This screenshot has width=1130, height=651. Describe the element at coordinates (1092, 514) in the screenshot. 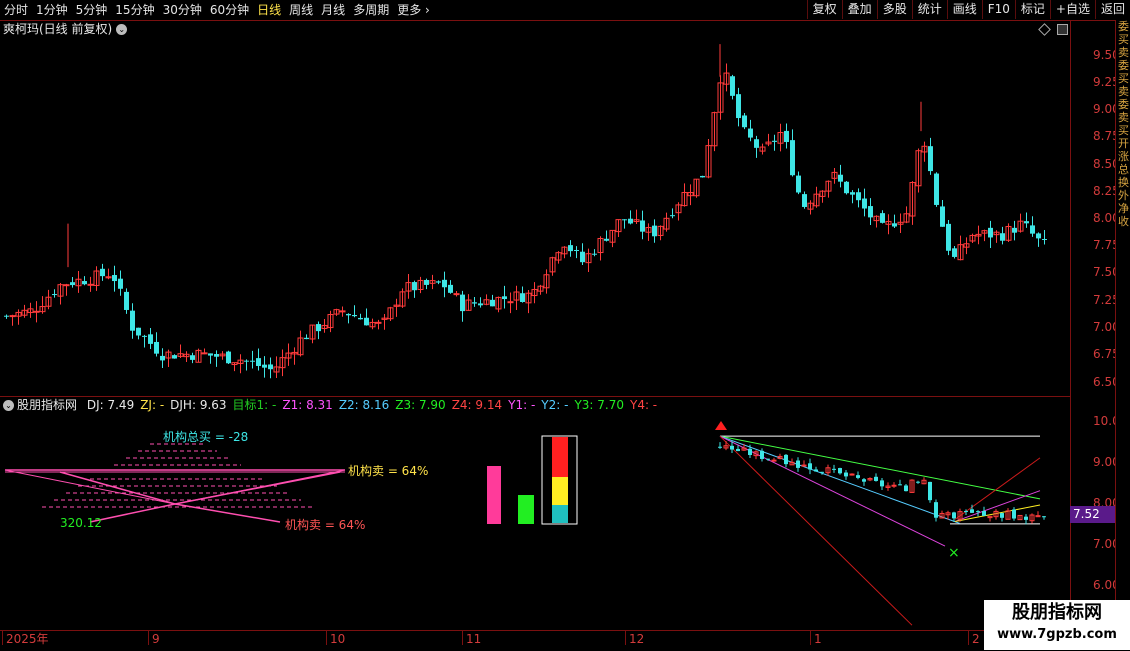

I see `current-price-tag: 7.52` at that location.